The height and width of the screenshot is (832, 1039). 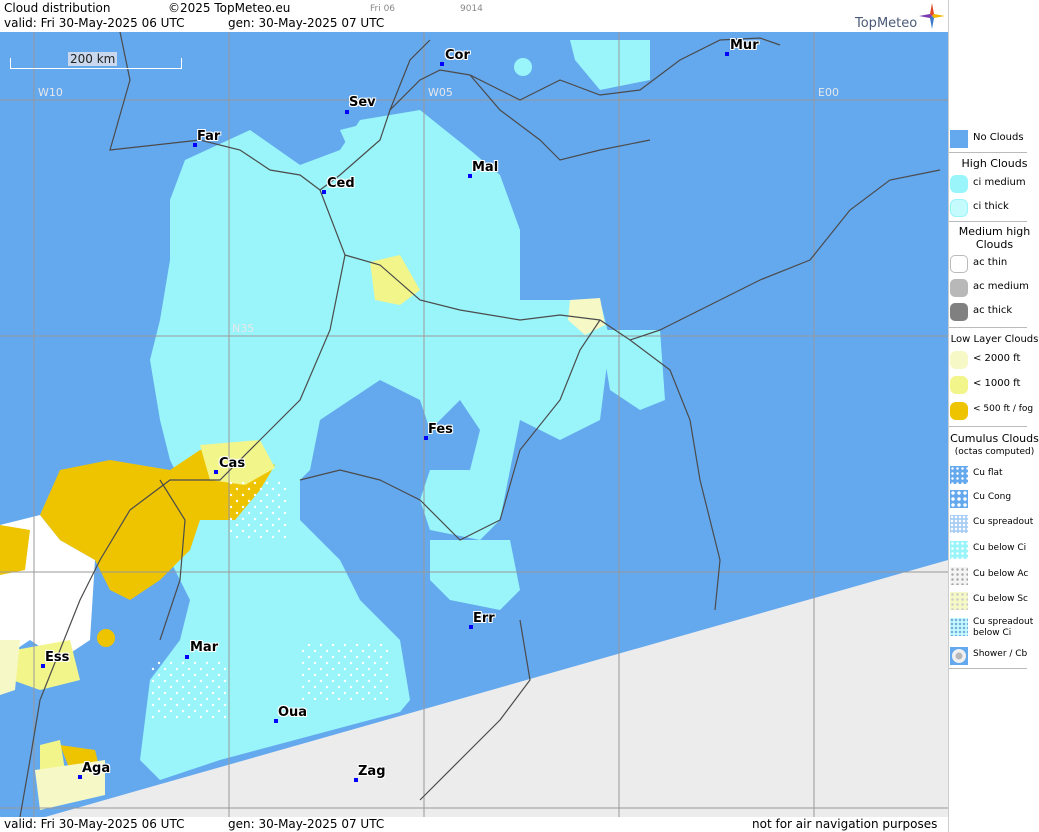 What do you see at coordinates (306, 23) in the screenshot?
I see `gen-time: gen: 30-May-2025 07 UTC` at bounding box center [306, 23].